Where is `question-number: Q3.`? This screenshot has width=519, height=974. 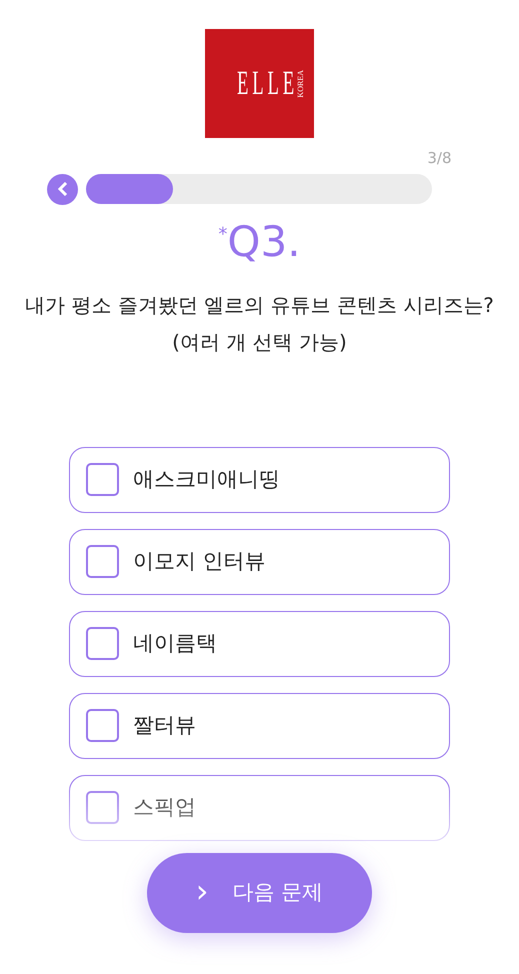
question-number: Q3. is located at coordinates (264, 241).